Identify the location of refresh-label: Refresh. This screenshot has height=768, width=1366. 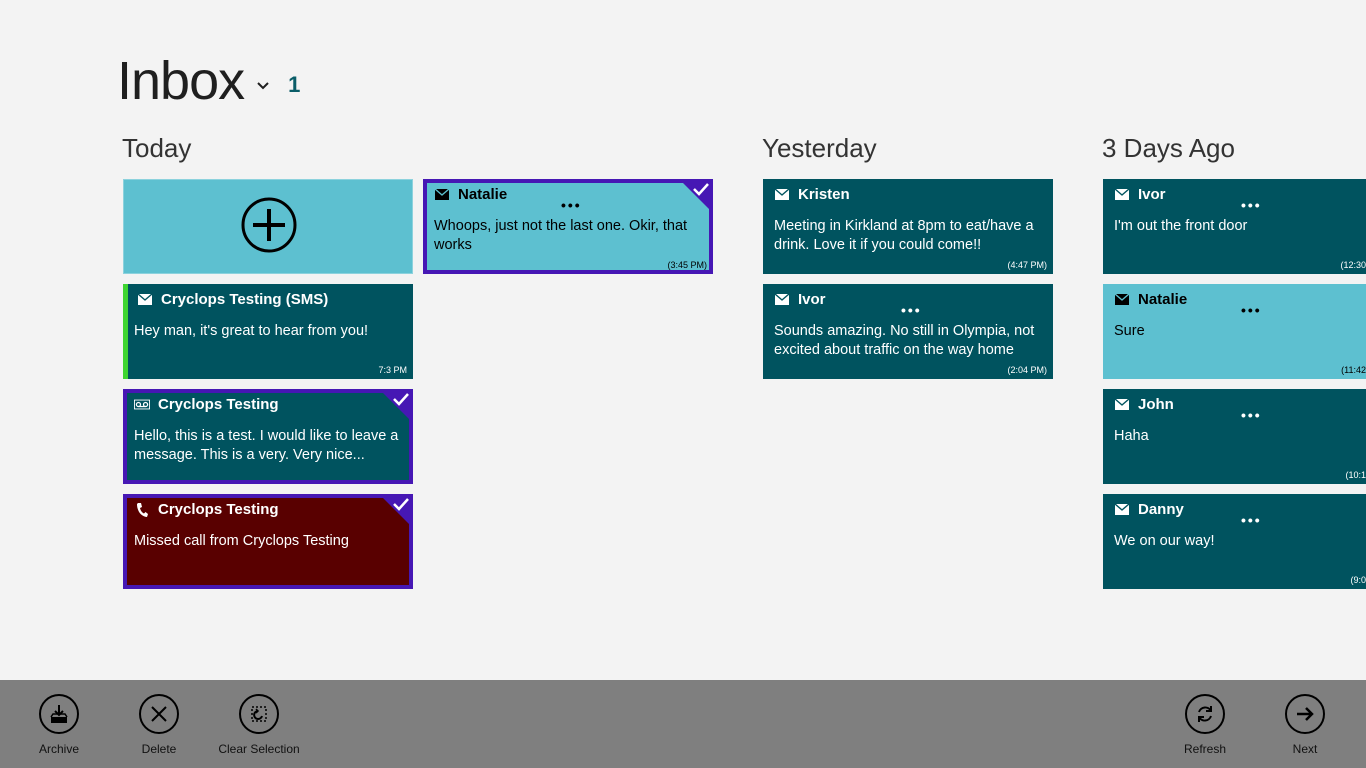
(1205, 749).